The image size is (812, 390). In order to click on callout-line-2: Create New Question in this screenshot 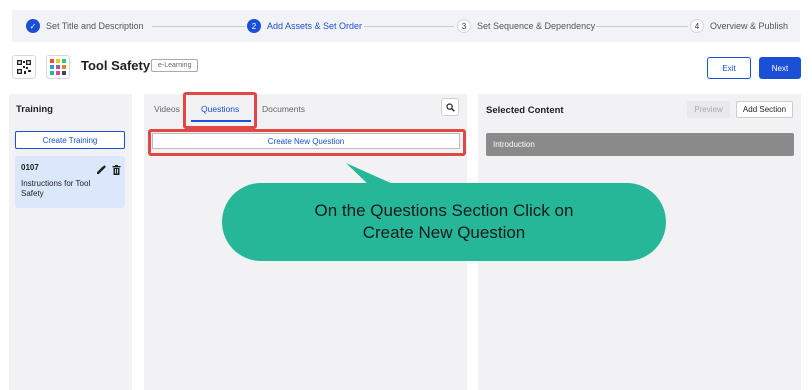, I will do `click(444, 232)`.